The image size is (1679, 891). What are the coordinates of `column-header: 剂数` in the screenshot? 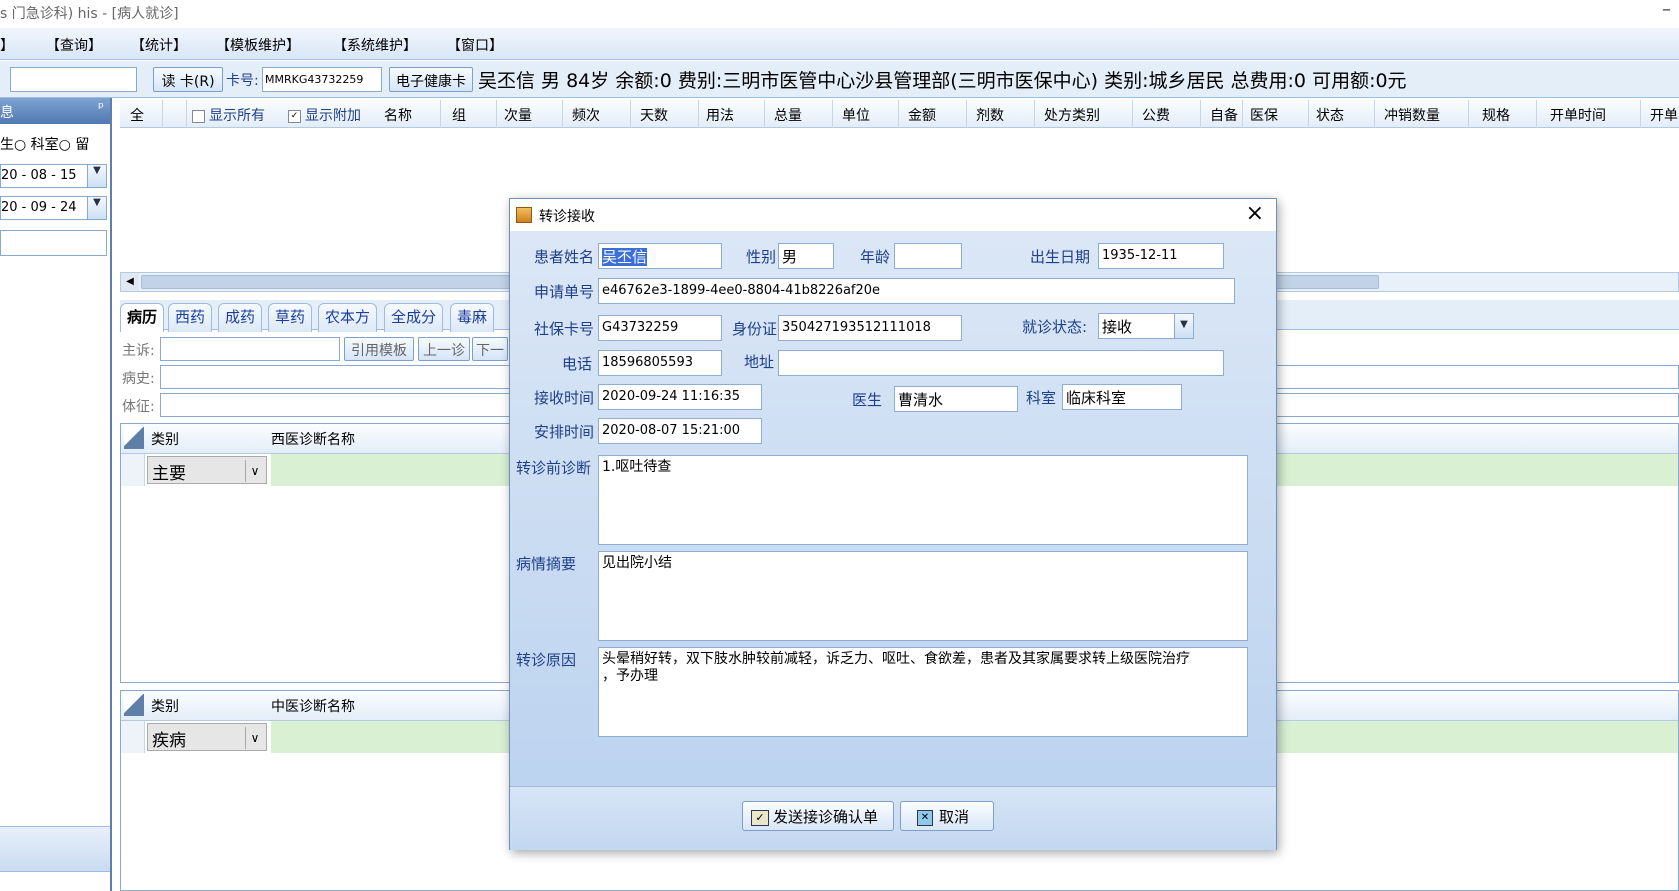 It's located at (990, 115).